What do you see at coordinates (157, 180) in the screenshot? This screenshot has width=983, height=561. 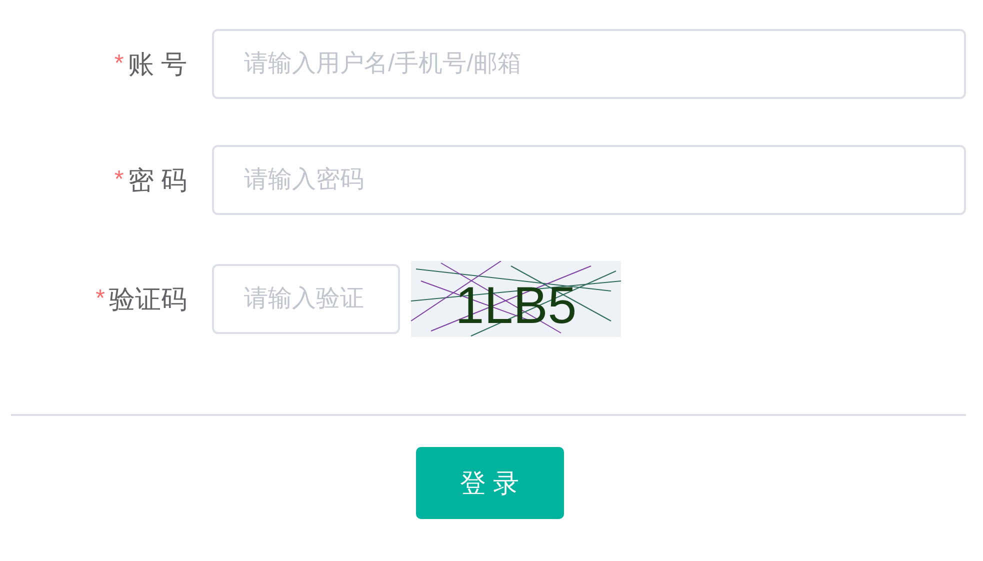 I see `field-label: 密 码` at bounding box center [157, 180].